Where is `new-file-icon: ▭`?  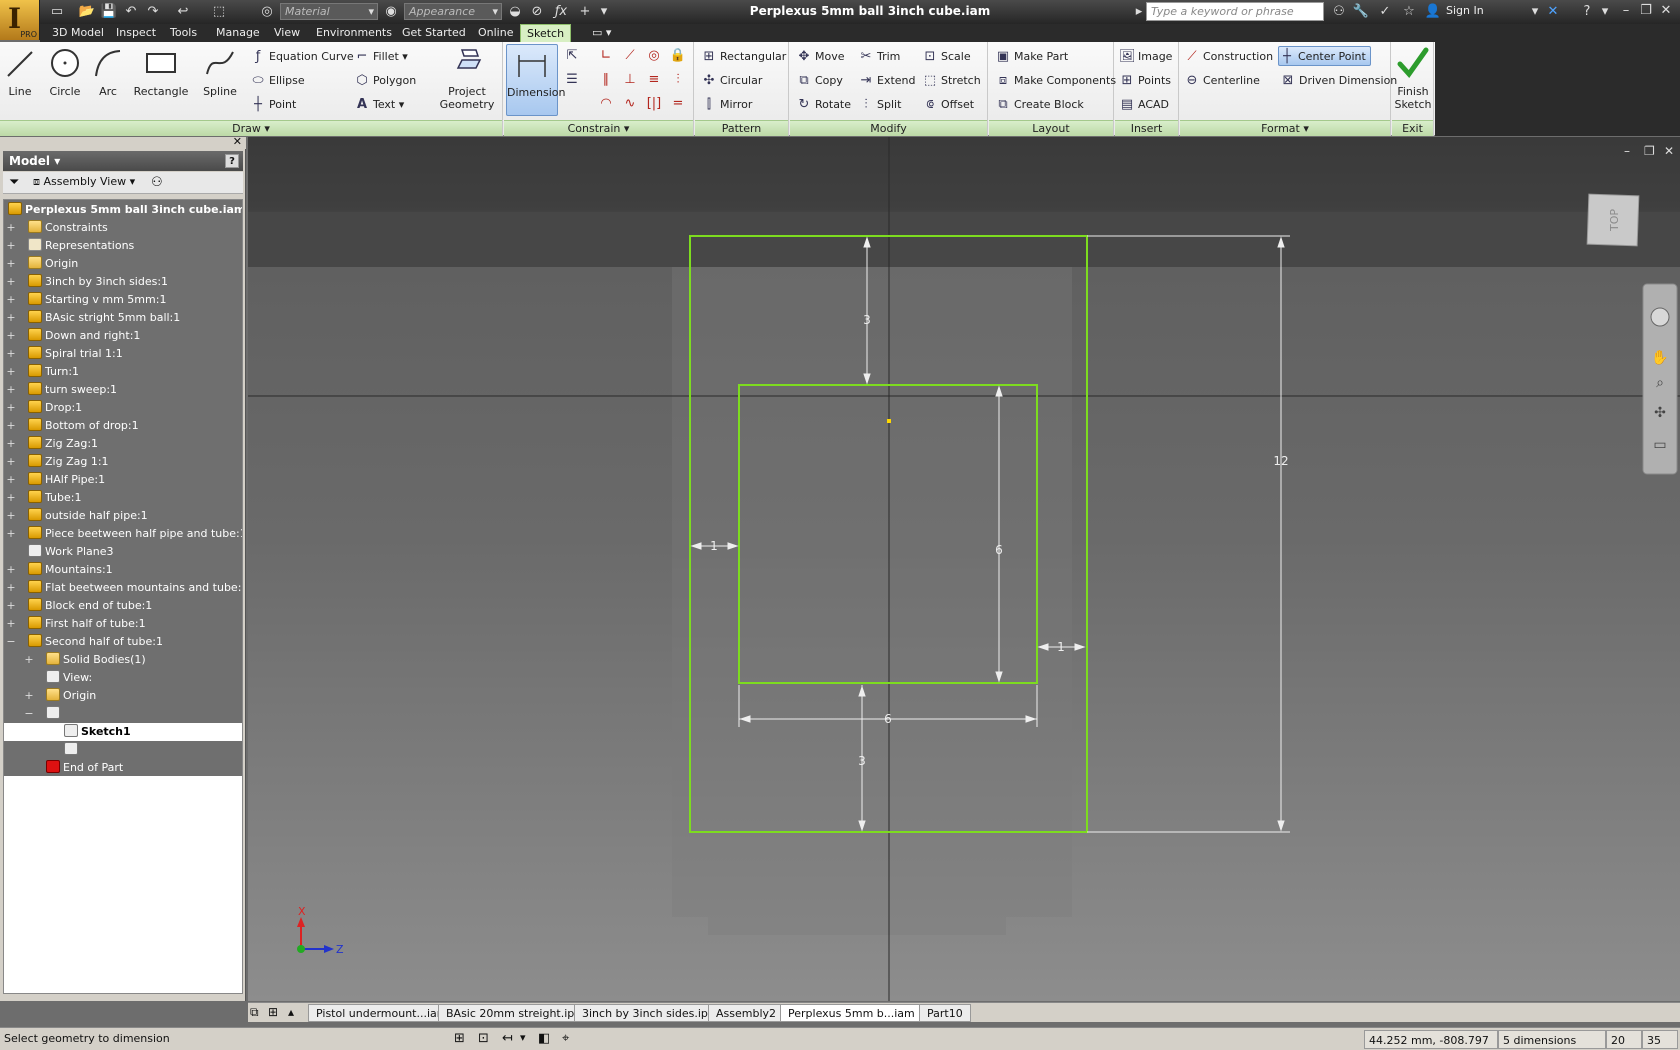 new-file-icon: ▭ is located at coordinates (57, 12).